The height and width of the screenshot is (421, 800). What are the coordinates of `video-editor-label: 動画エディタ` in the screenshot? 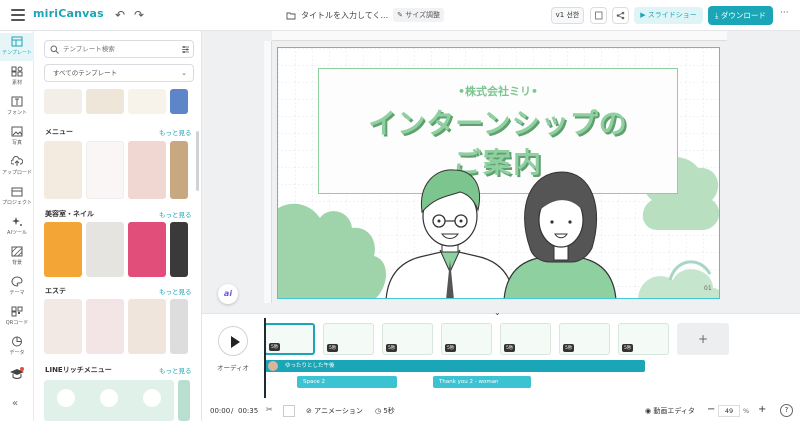 It's located at (674, 411).